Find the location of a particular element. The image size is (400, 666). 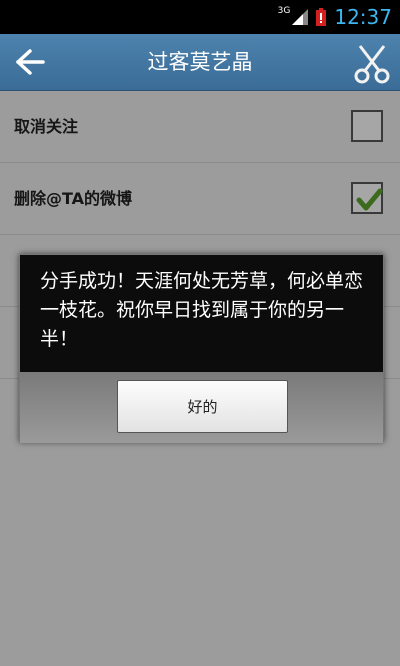

signal-icon is located at coordinates (300, 17).